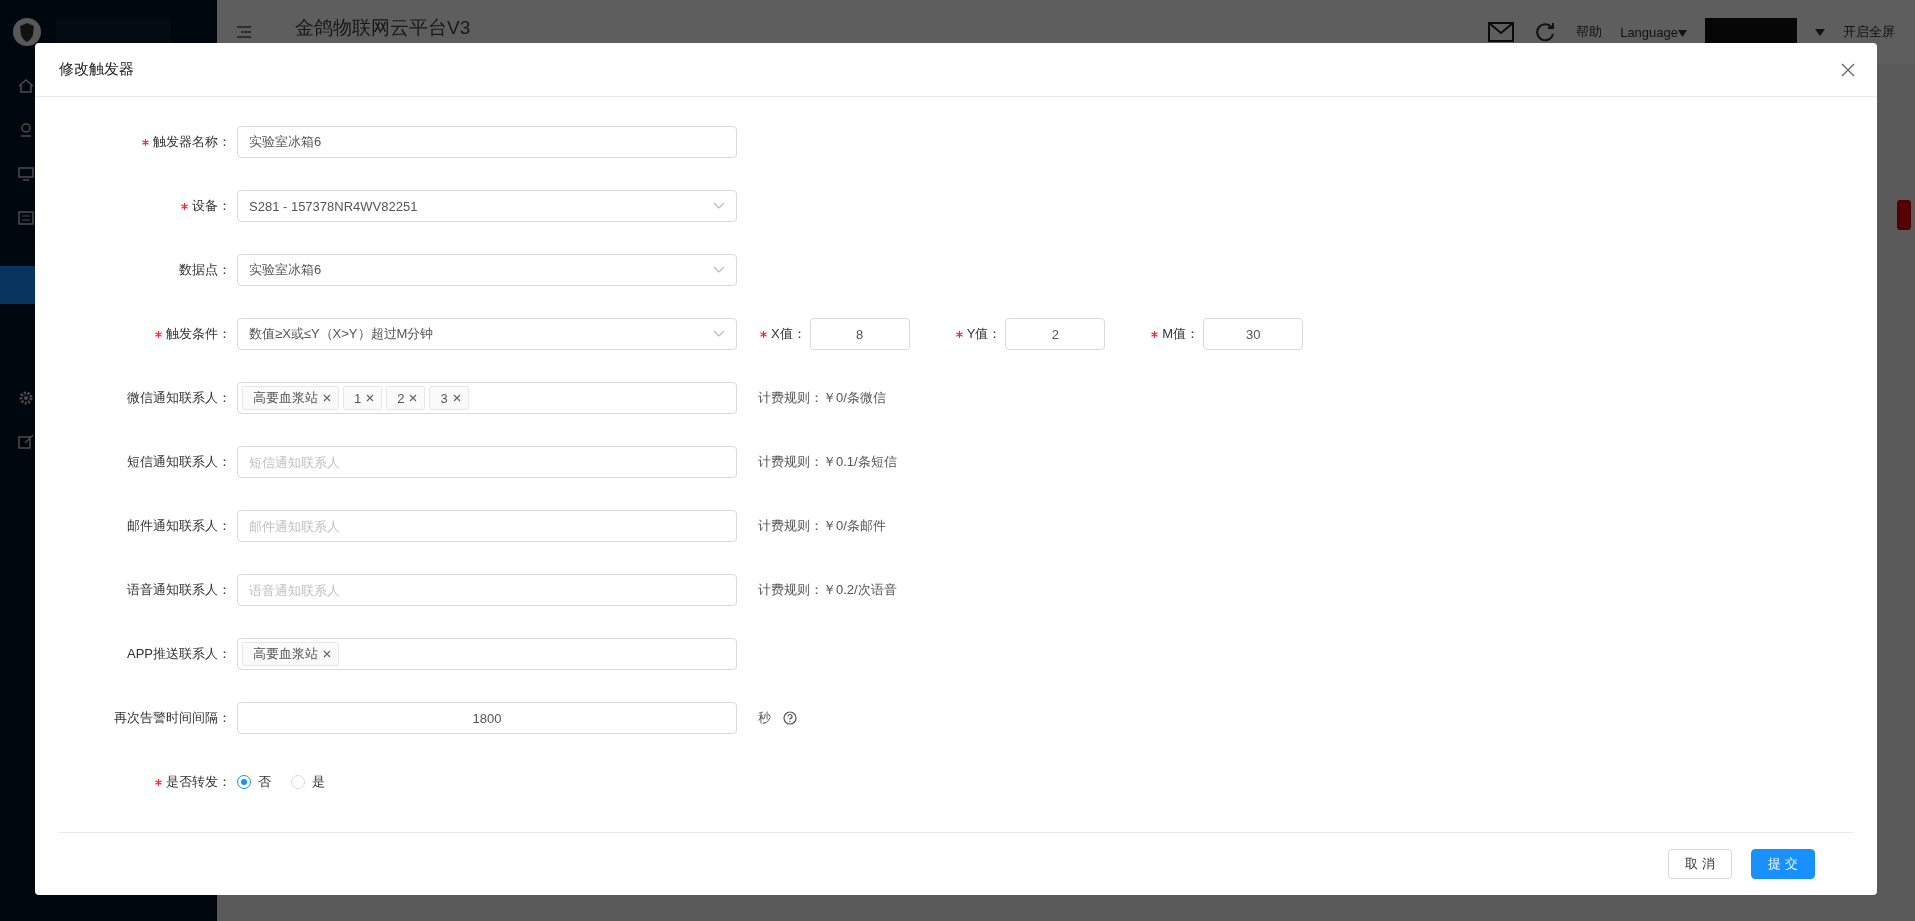 This screenshot has height=921, width=1915. I want to click on field-label: 是否转发：, so click(198, 782).